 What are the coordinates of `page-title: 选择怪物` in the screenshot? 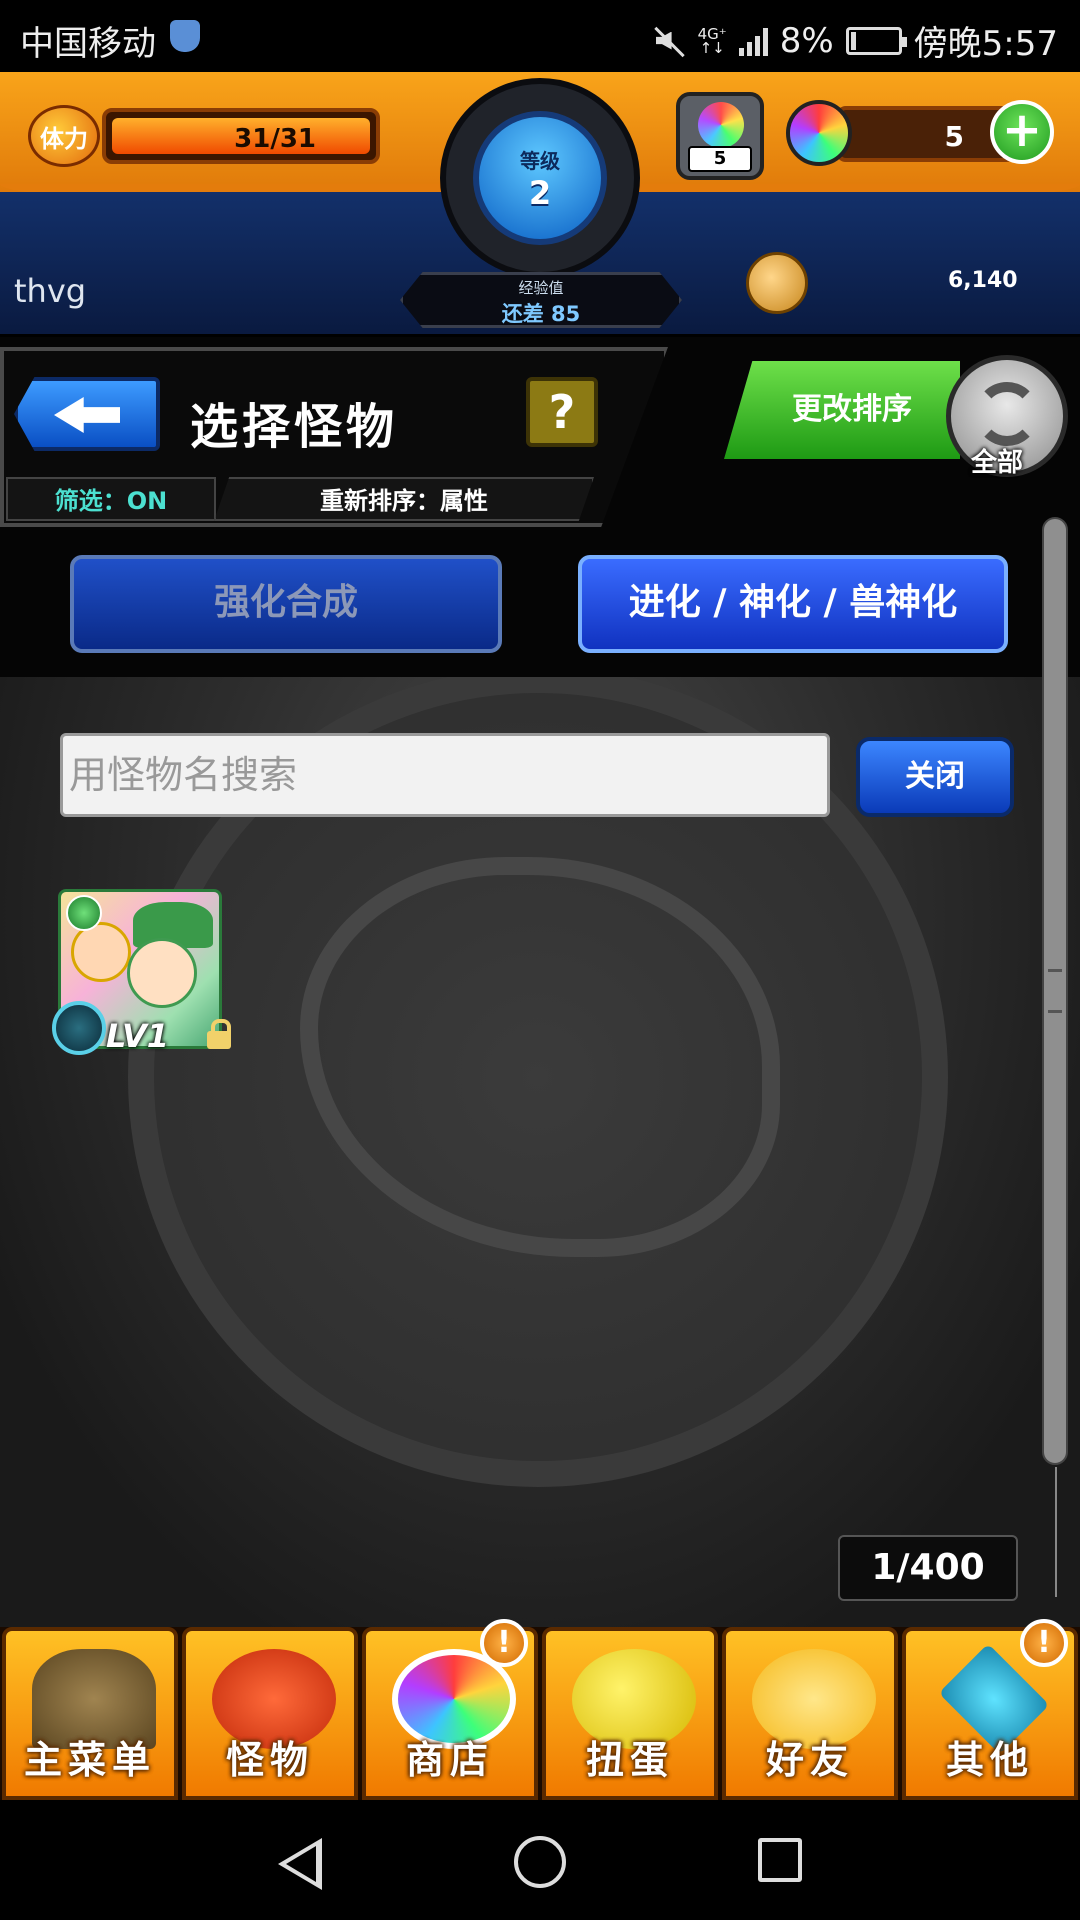 It's located at (294, 427).